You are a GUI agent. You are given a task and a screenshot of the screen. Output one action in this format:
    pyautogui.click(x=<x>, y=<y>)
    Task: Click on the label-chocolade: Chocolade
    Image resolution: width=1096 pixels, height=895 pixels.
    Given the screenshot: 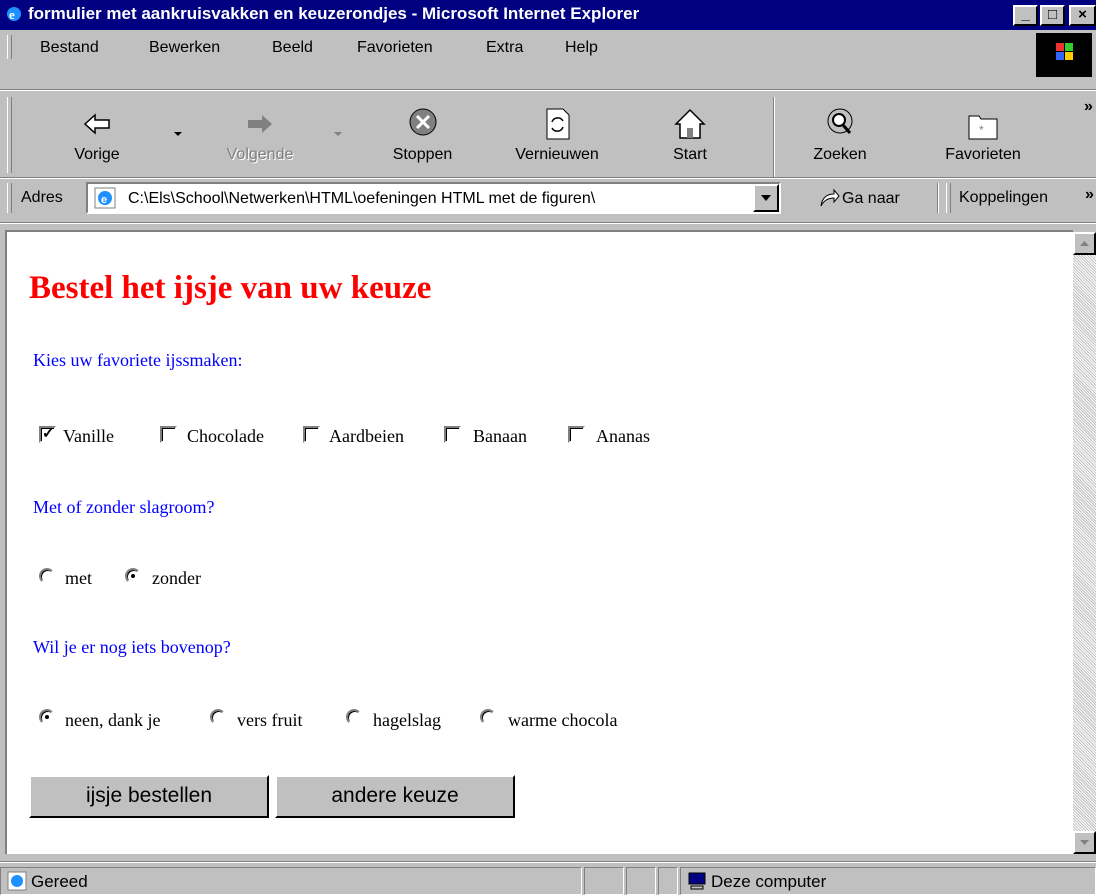 What is the action you would take?
    pyautogui.click(x=225, y=436)
    